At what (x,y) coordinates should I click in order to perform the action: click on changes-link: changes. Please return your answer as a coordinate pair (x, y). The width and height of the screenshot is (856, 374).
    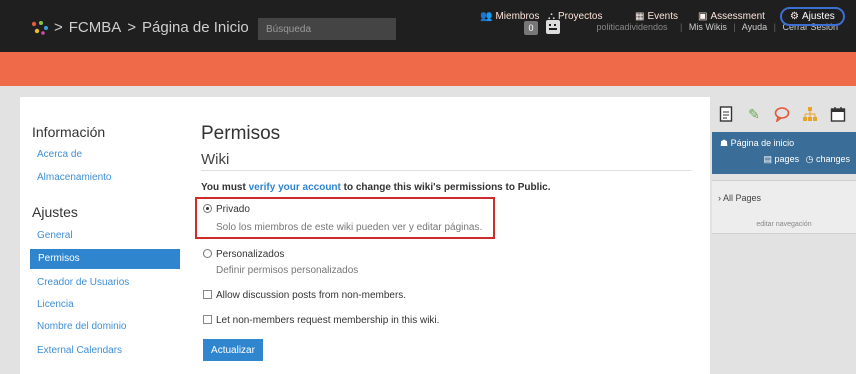
    Looking at the image, I should click on (833, 159).